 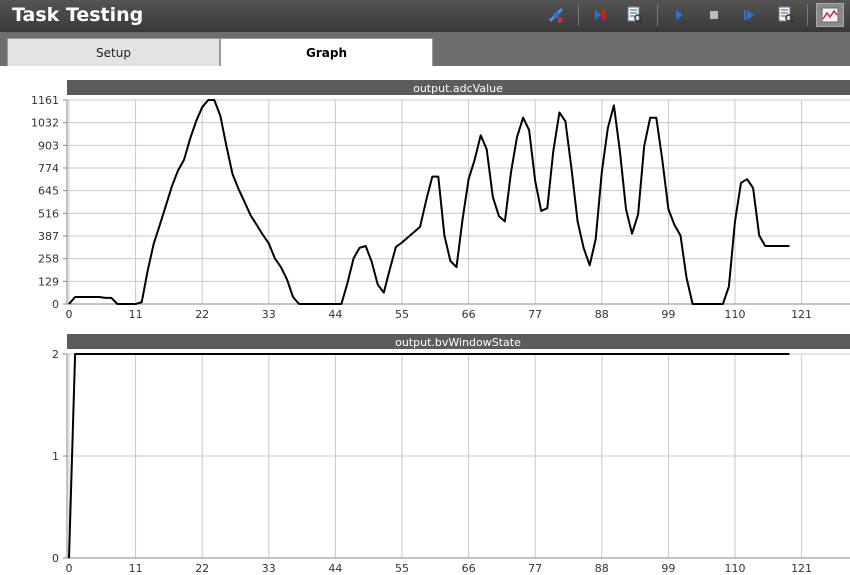 I want to click on y-tick-label: 774, so click(x=48, y=168).